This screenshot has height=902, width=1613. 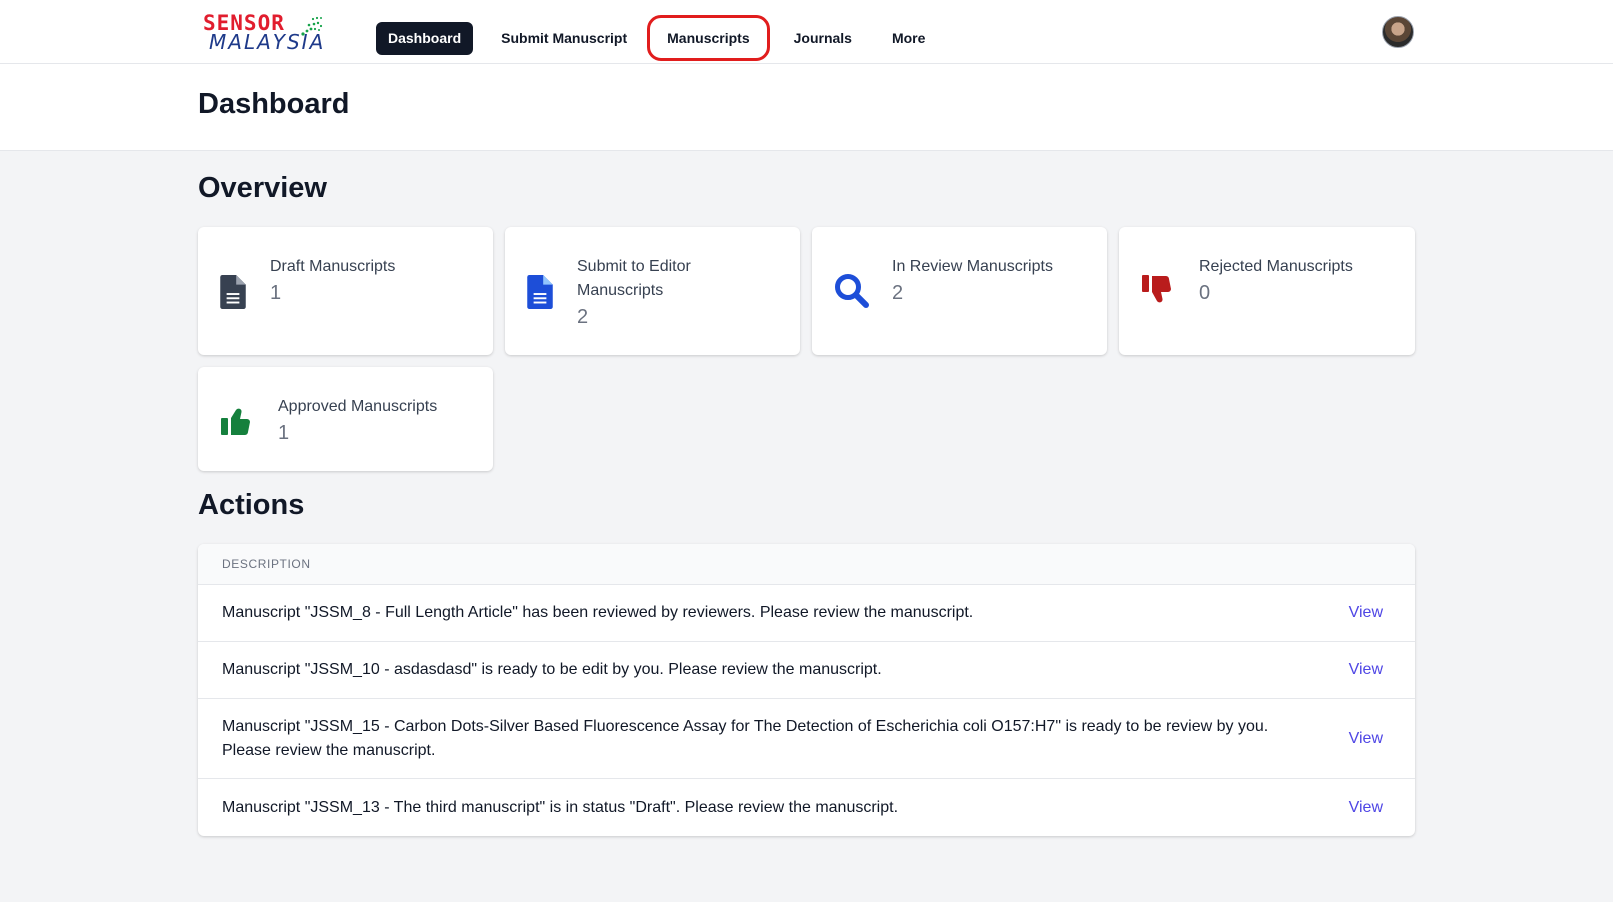 What do you see at coordinates (806, 107) in the screenshot?
I see `page-header: Dashboard` at bounding box center [806, 107].